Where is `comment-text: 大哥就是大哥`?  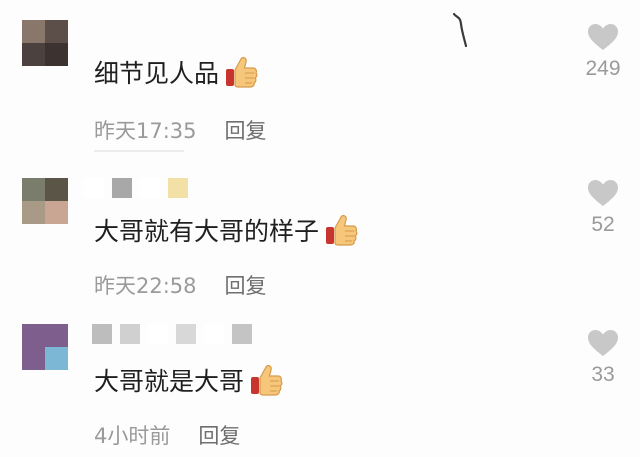
comment-text: 大哥就是大哥 is located at coordinates (169, 381).